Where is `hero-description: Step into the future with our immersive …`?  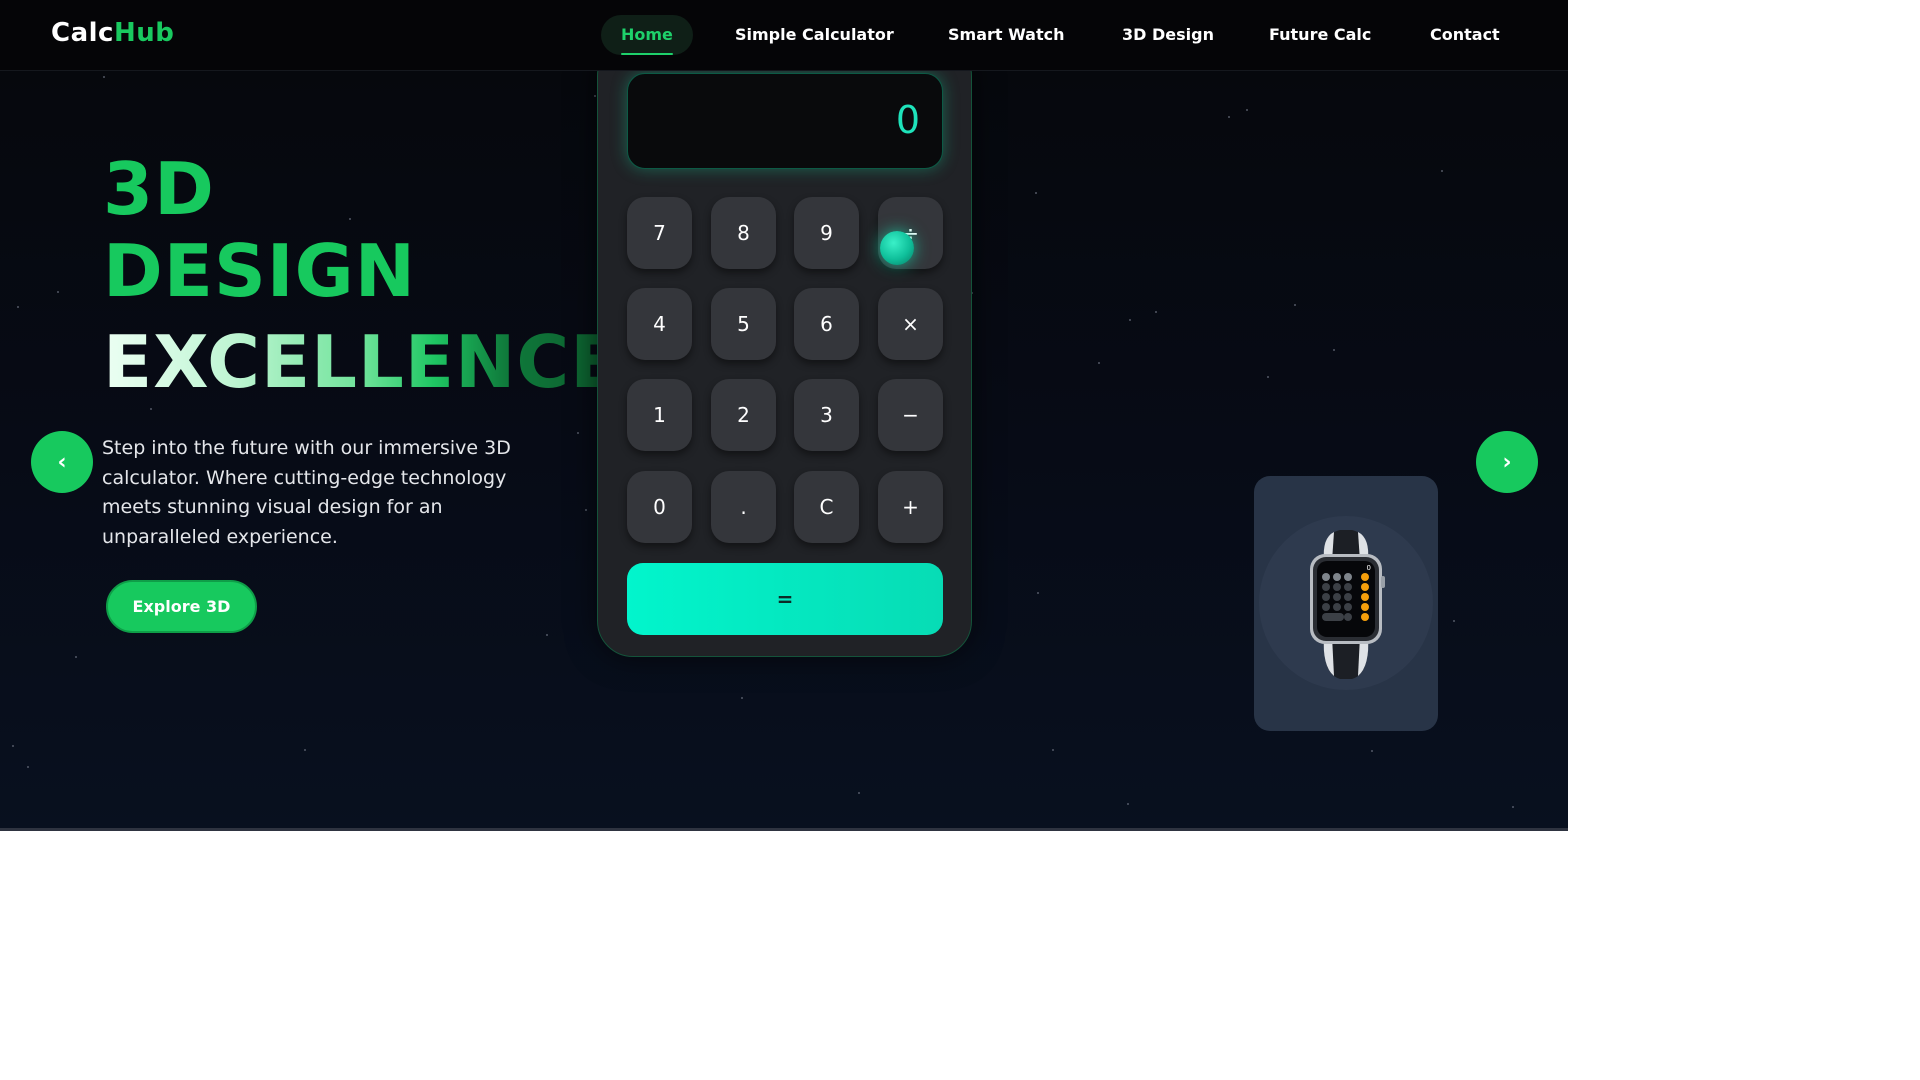
hero-description: Step into the future with our immersive … is located at coordinates (306, 492).